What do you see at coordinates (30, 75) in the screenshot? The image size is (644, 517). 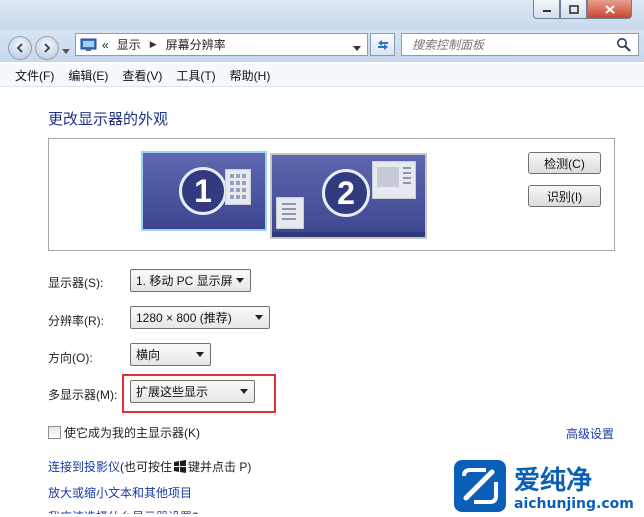 I see `menu-file: 文件(F)` at bounding box center [30, 75].